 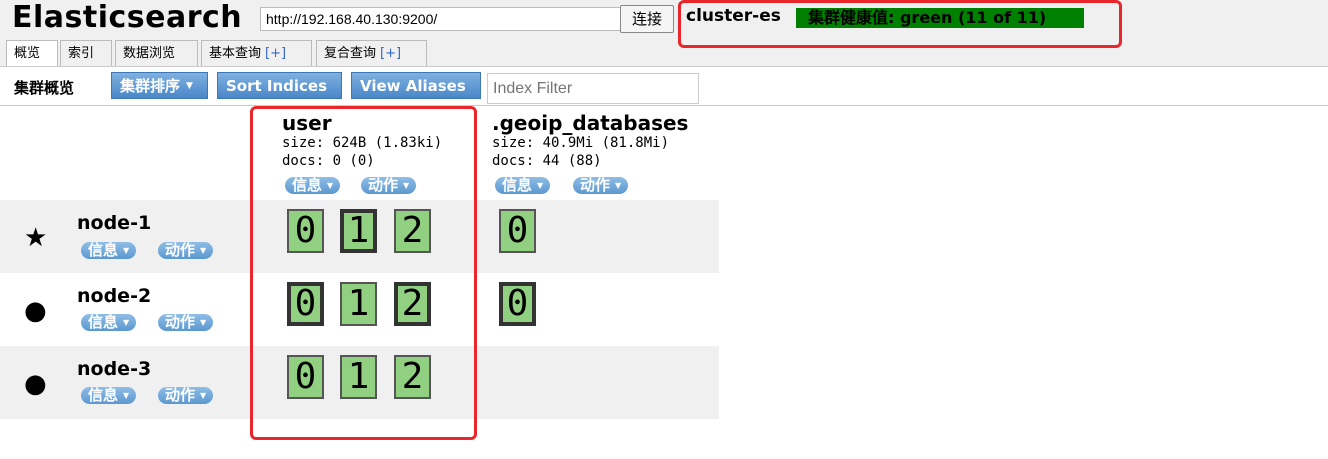 I want to click on node-name: node-2, so click(x=114, y=296).